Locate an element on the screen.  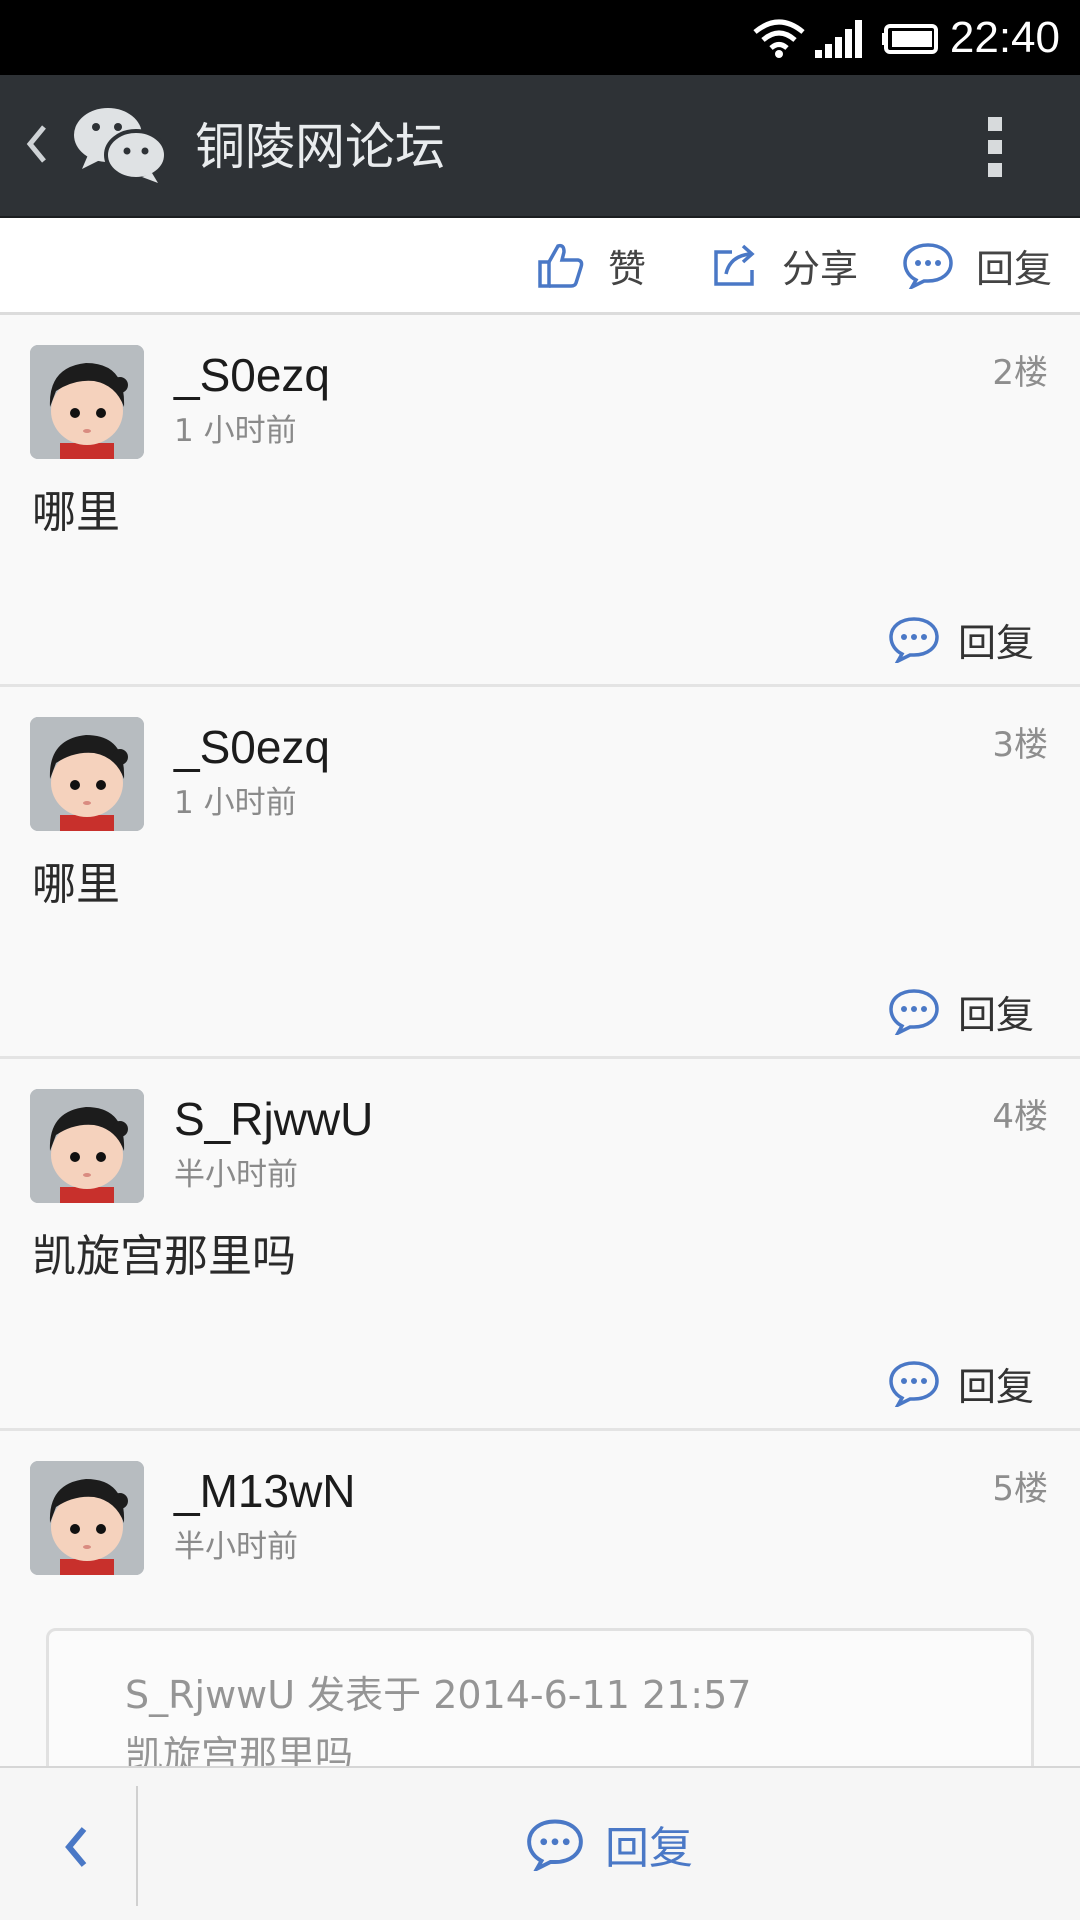
quote-header: S_RjwwU 发表于 2014-6-11 21:57 is located at coordinates (438, 1695).